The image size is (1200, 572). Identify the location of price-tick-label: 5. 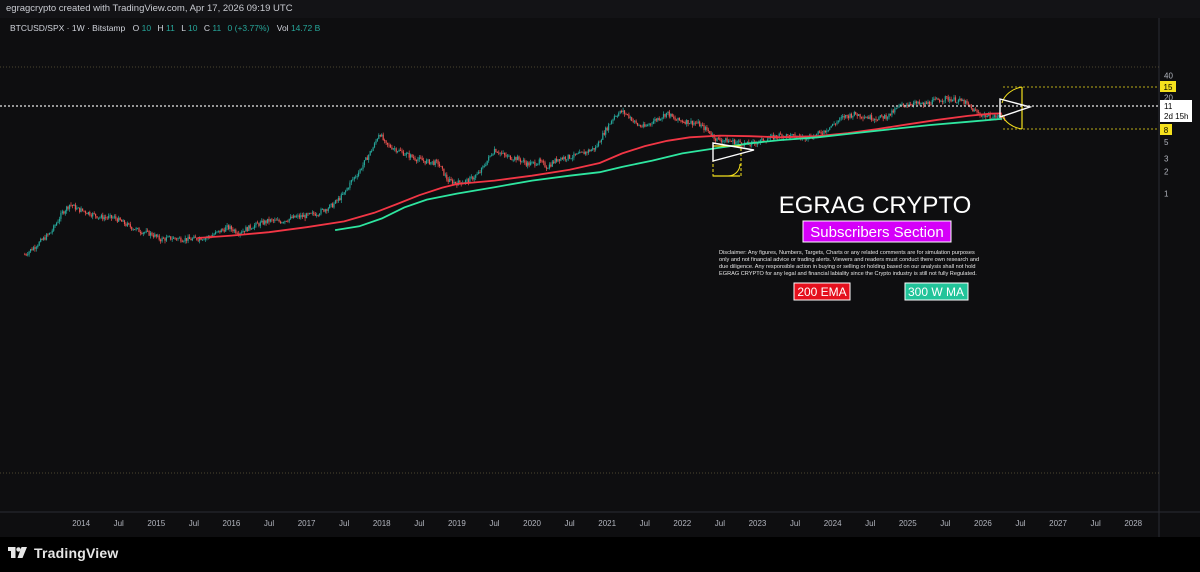
(1166, 142).